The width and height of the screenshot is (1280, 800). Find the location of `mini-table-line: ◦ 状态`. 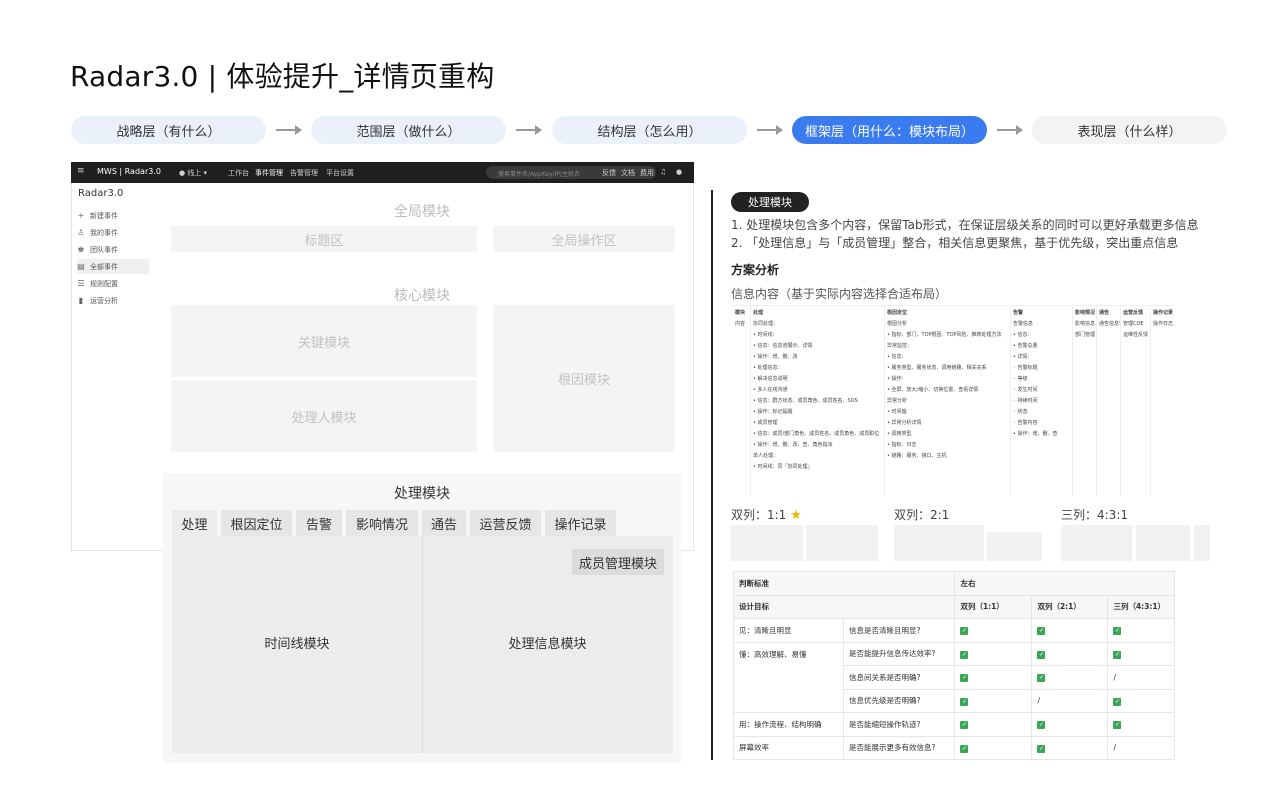

mini-table-line: ◦ 状态 is located at coordinates (1020, 412).